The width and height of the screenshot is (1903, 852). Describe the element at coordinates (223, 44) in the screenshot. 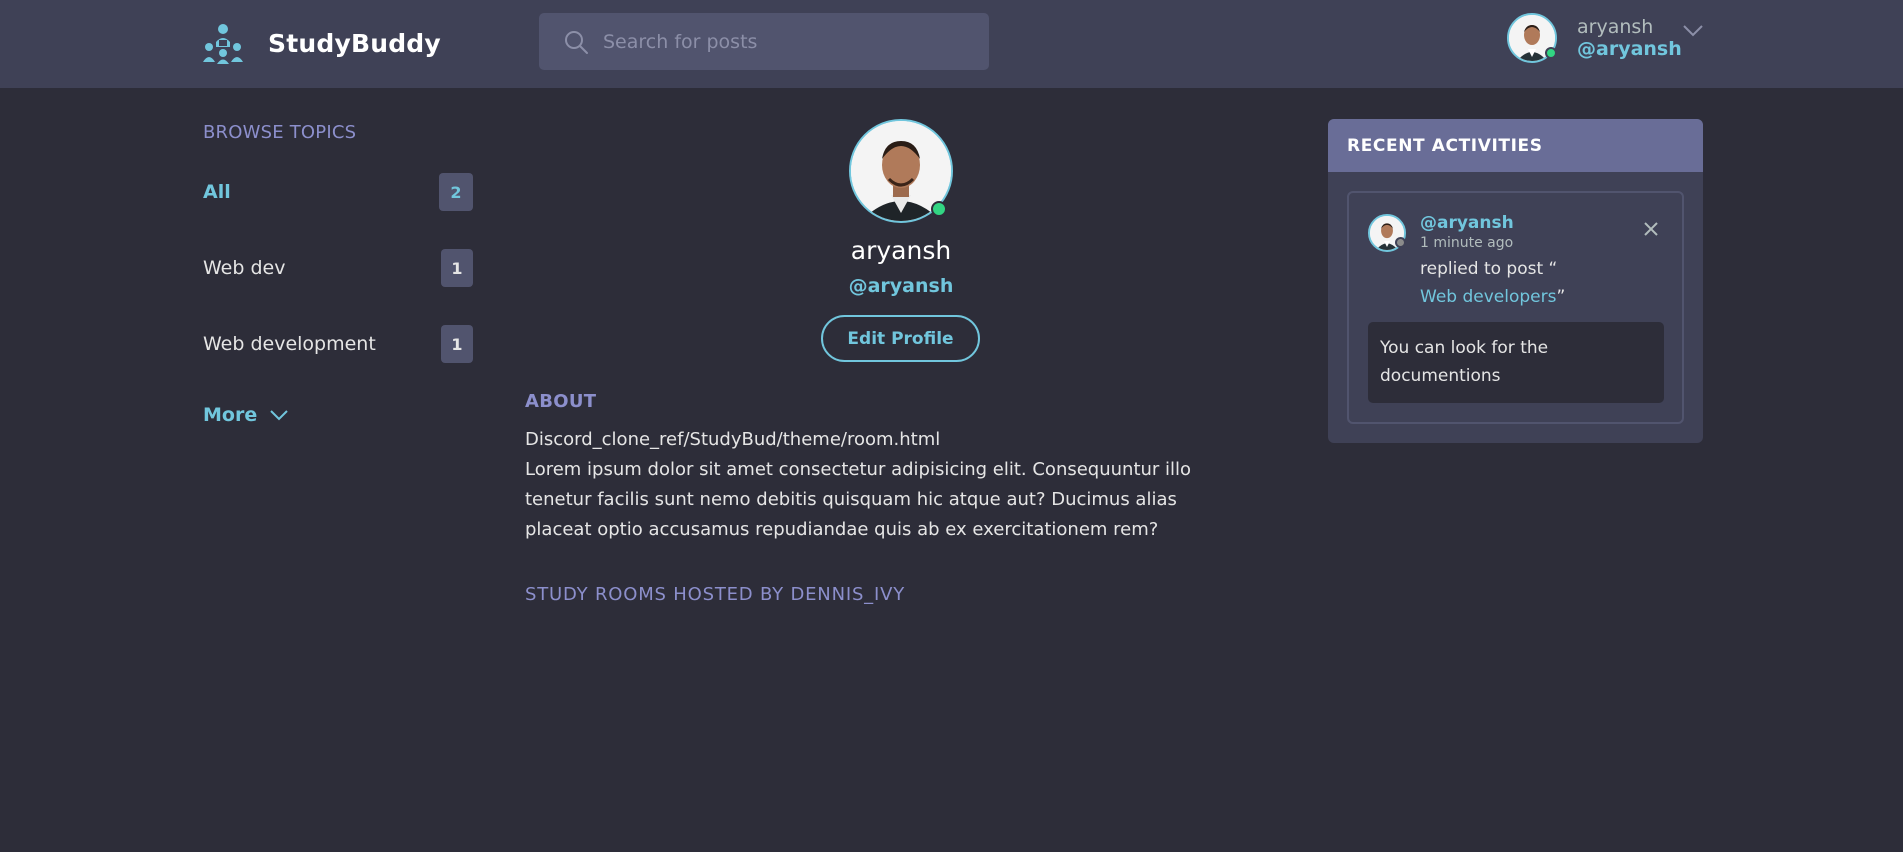

I see `logo-icon` at that location.